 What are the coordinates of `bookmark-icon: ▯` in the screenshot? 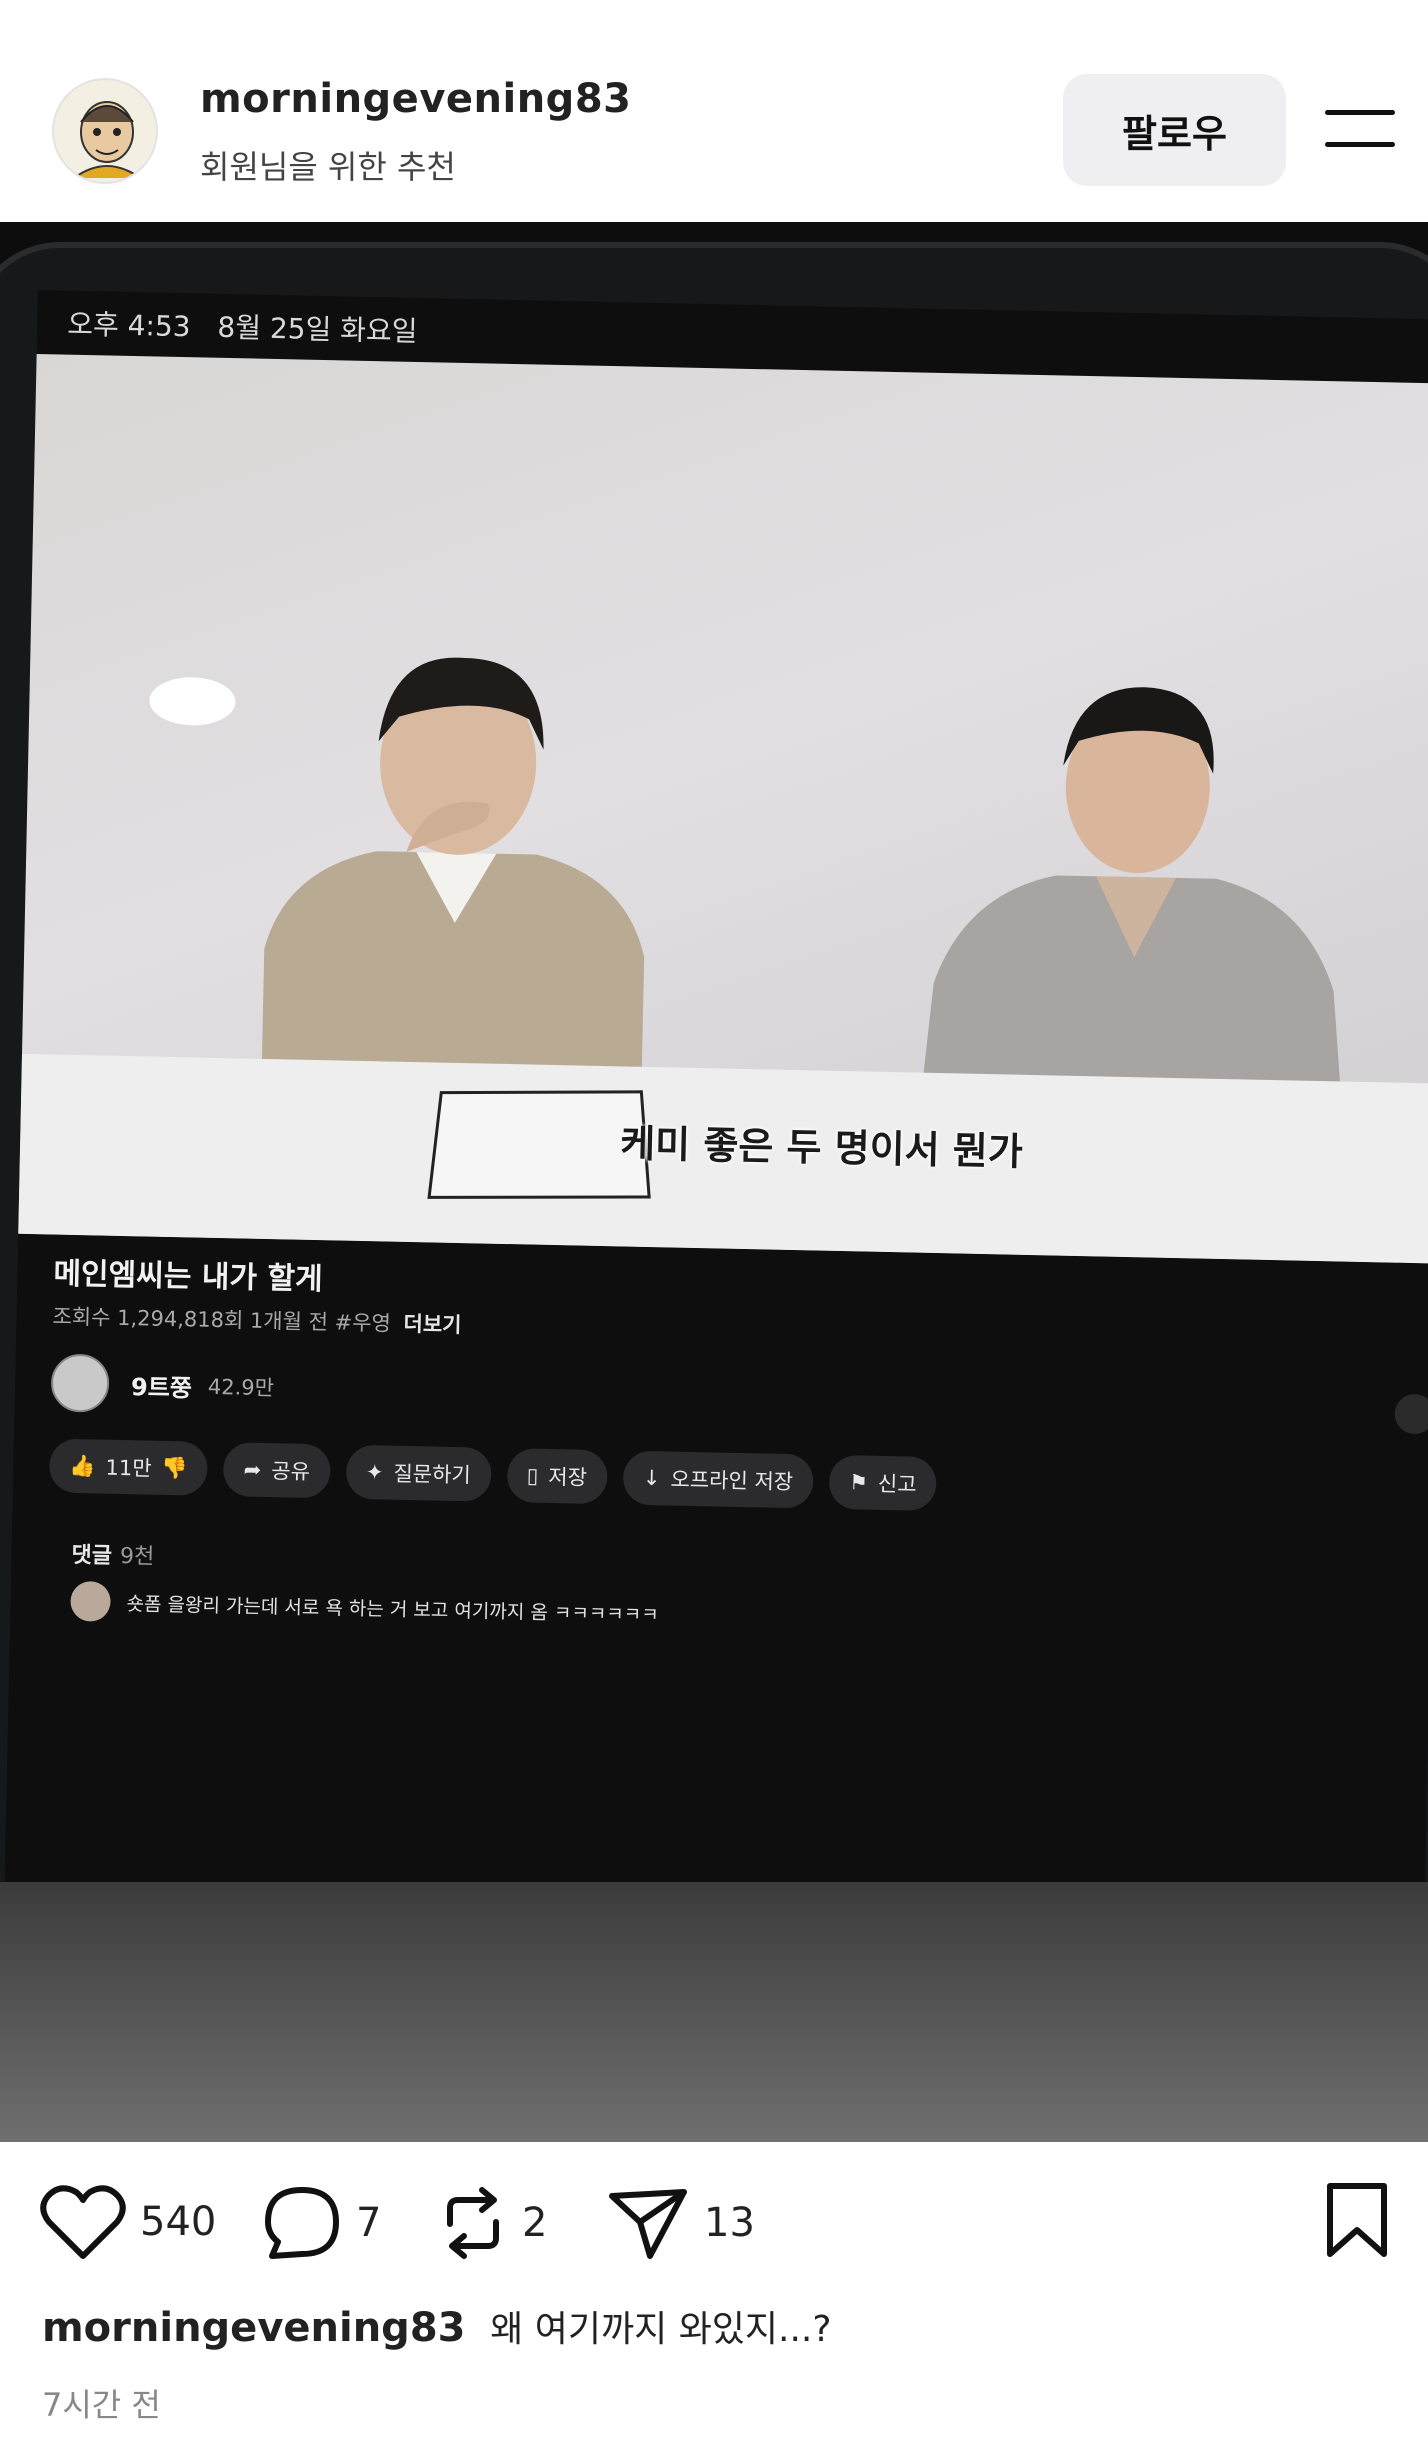 It's located at (532, 1475).